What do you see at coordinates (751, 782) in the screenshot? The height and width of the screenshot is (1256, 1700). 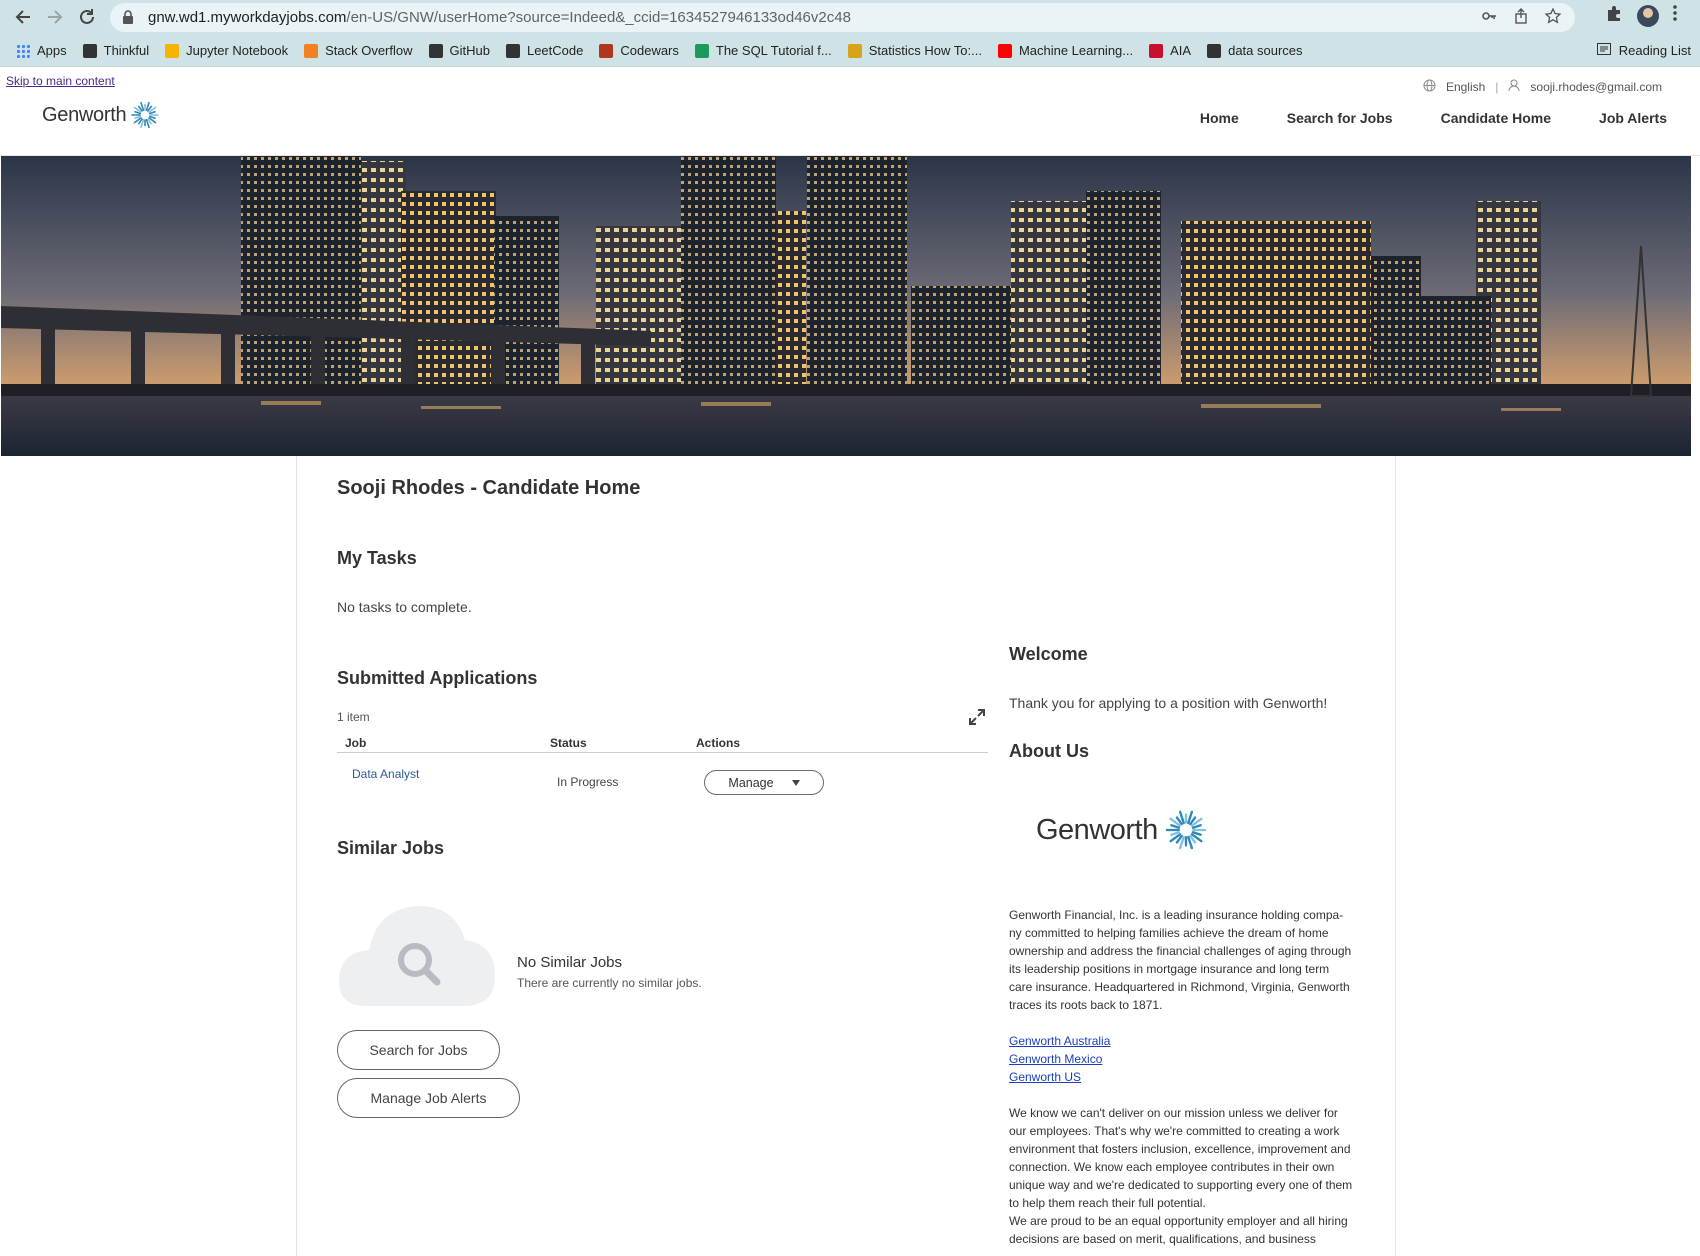 I see `manage-label: Manage` at bounding box center [751, 782].